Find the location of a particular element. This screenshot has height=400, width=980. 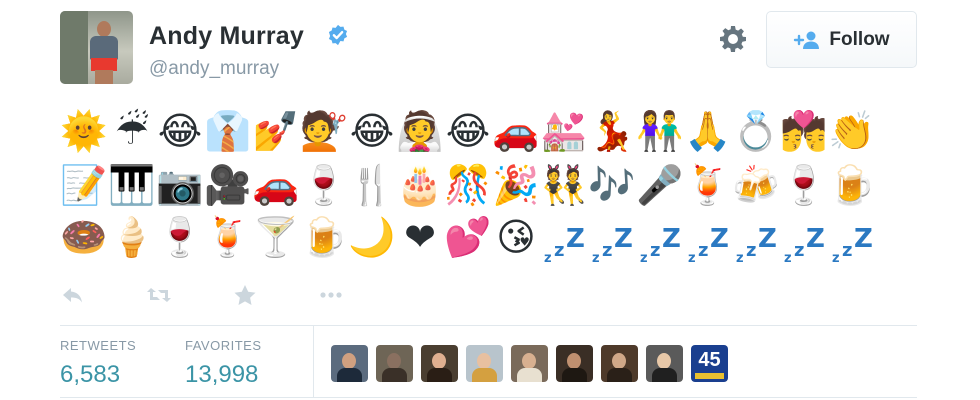

reply-icon is located at coordinates (72, 295).